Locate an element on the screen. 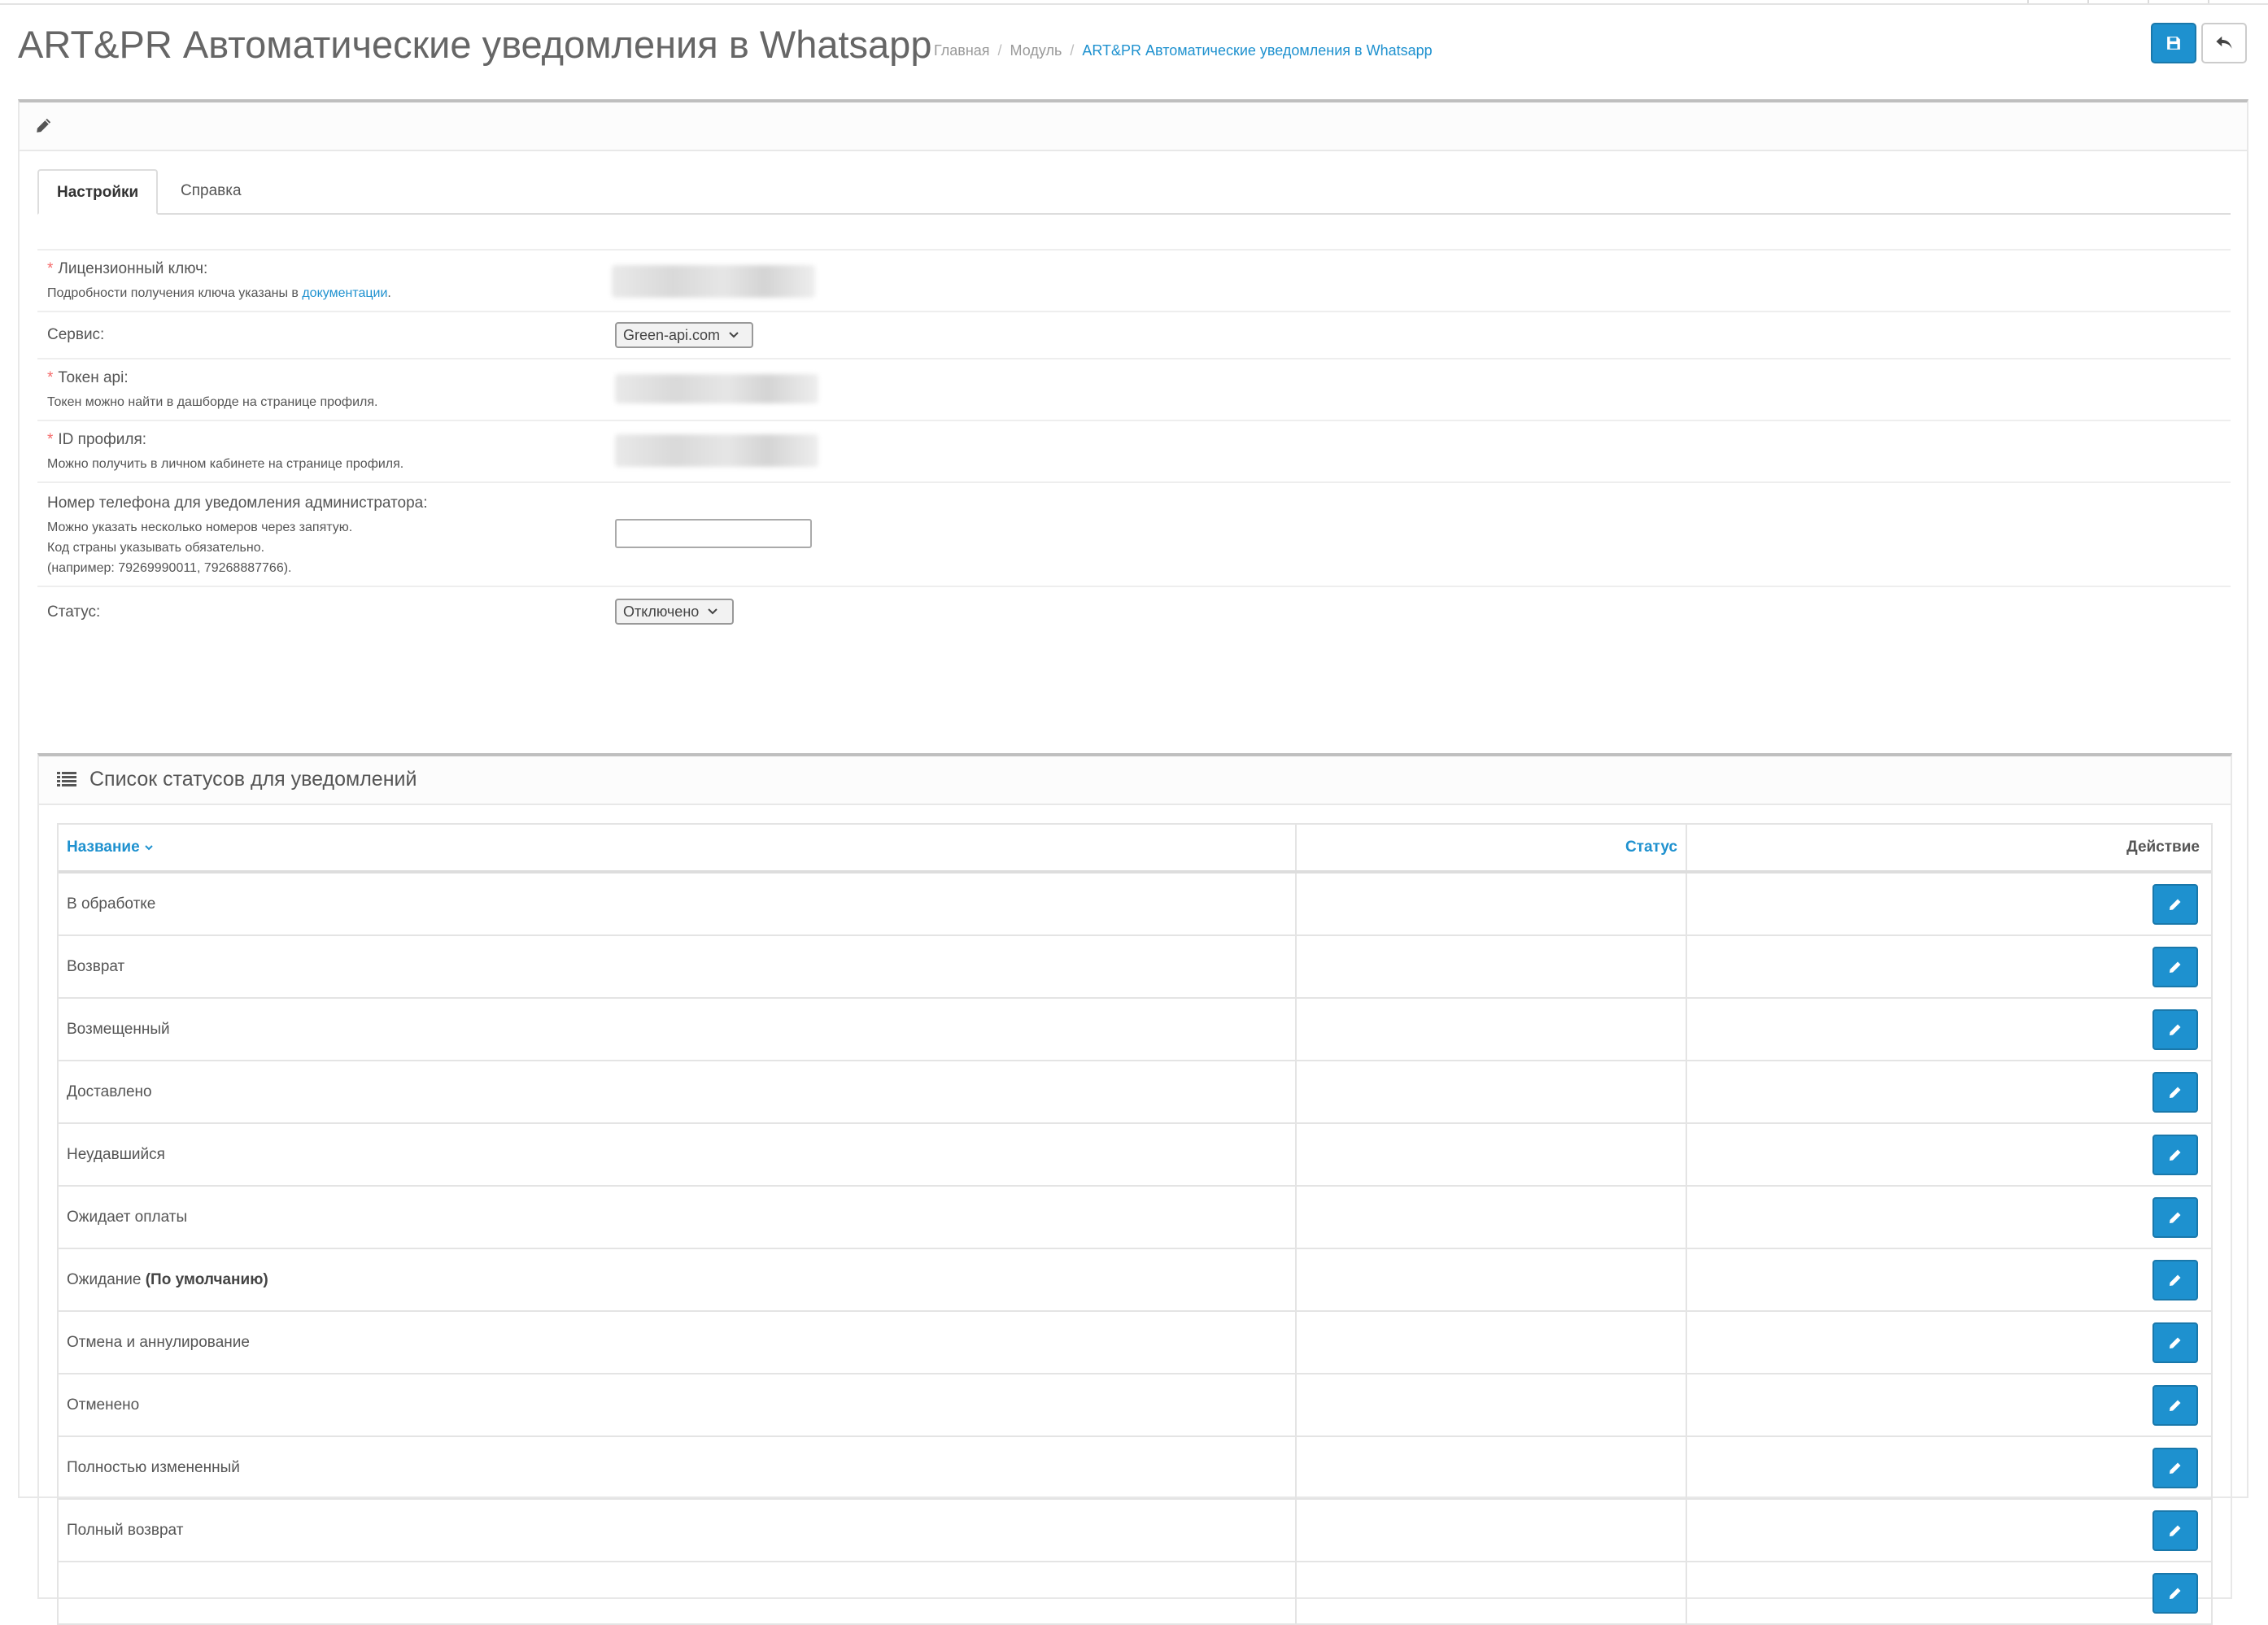 Image resolution: width=2268 pixels, height=1625 pixels. list-icon is located at coordinates (67, 779).